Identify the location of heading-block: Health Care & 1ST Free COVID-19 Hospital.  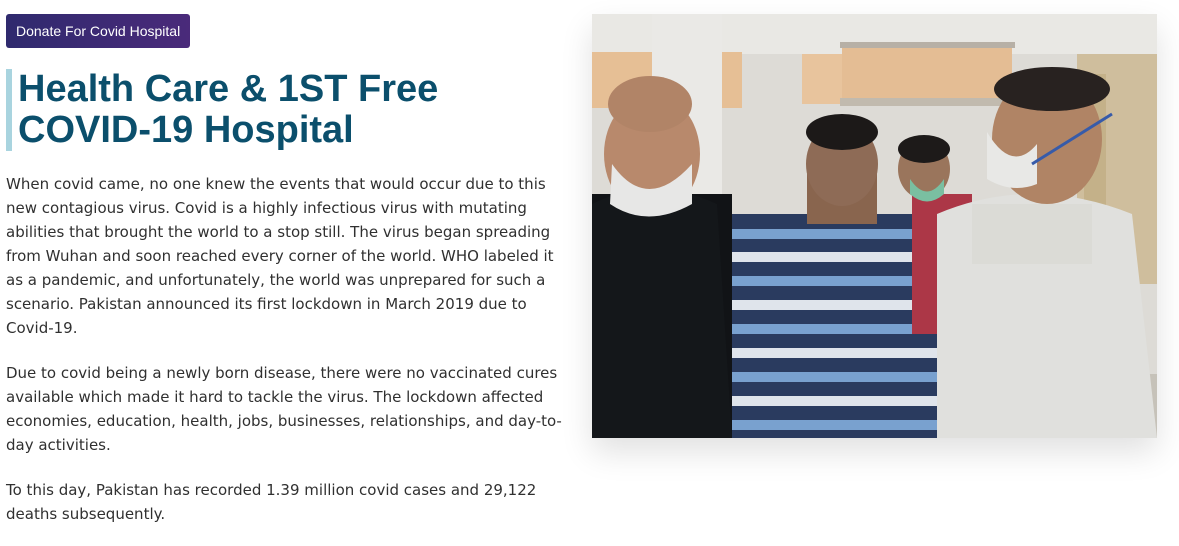
(286, 110).